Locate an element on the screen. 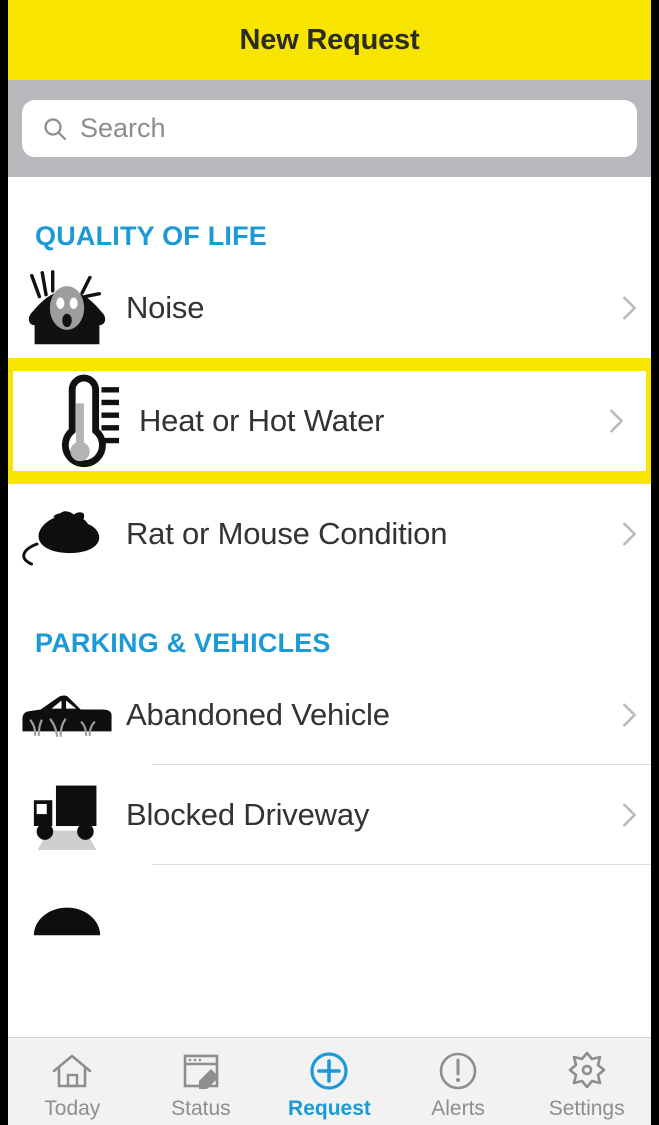  home-icon is located at coordinates (72, 1071).